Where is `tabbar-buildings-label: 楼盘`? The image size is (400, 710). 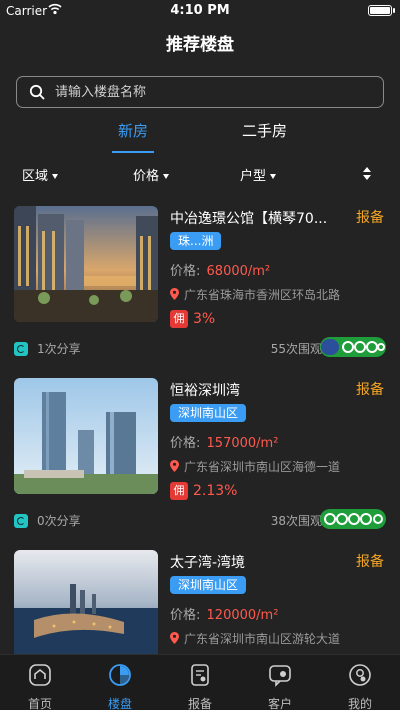
tabbar-buildings-label: 楼盘 is located at coordinates (119, 703).